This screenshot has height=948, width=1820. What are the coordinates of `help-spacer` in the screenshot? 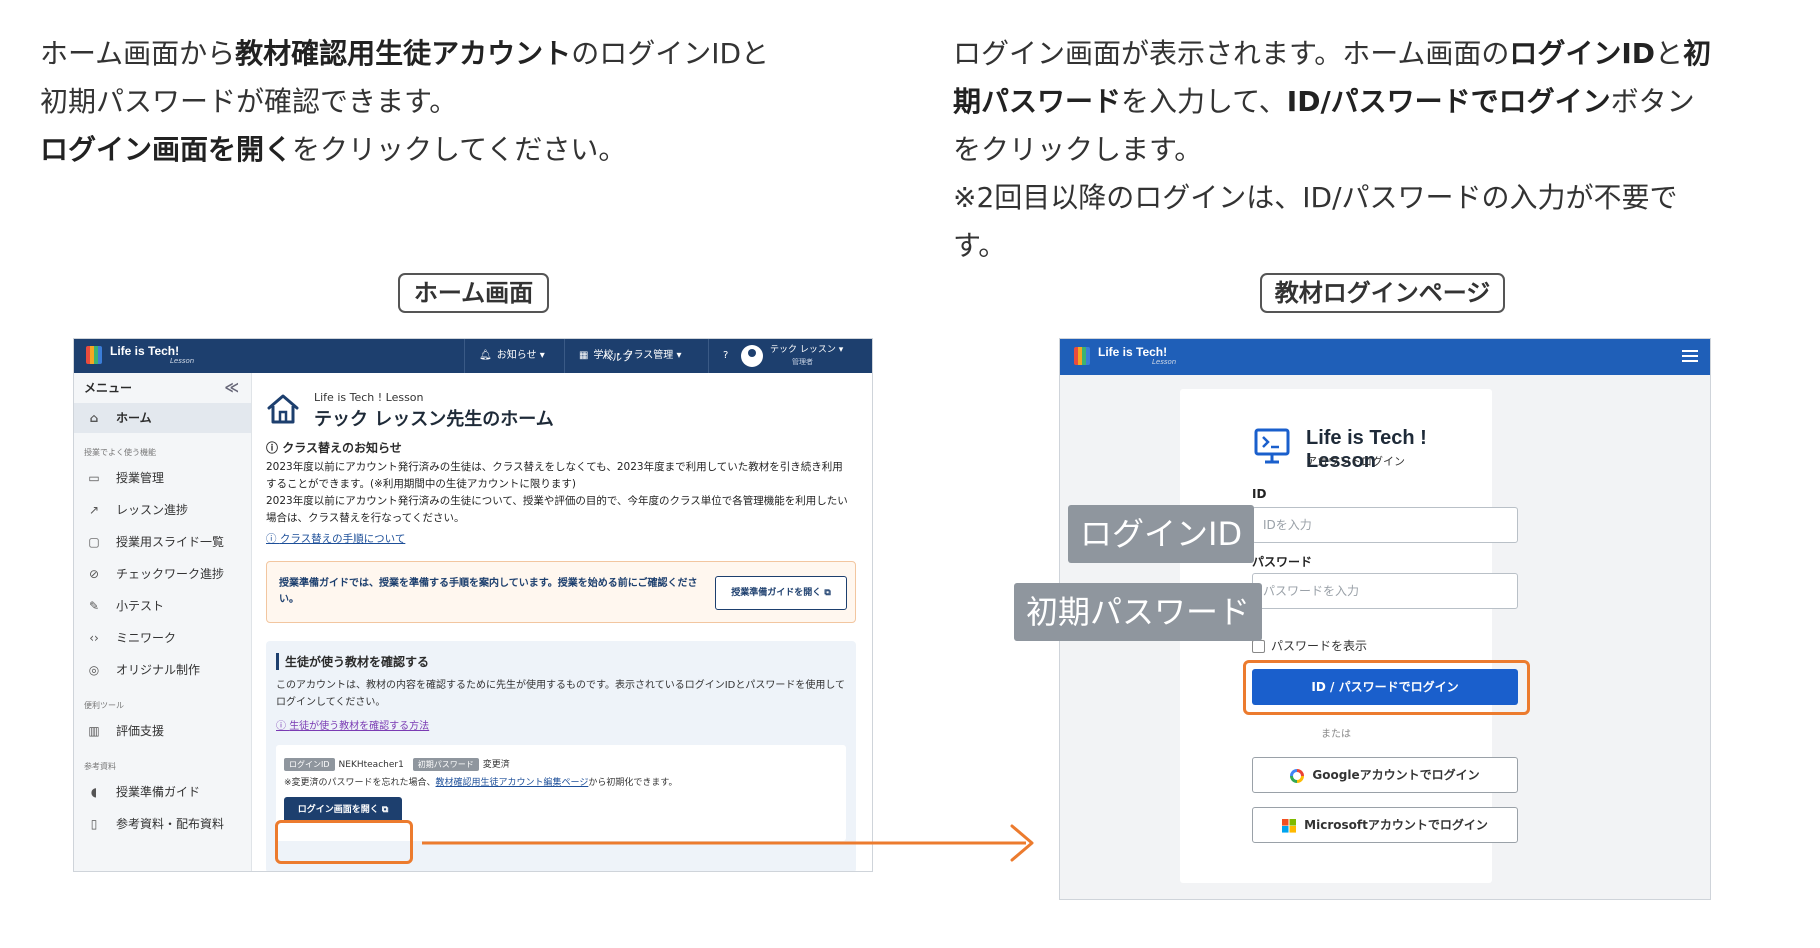 It's located at (731, 356).